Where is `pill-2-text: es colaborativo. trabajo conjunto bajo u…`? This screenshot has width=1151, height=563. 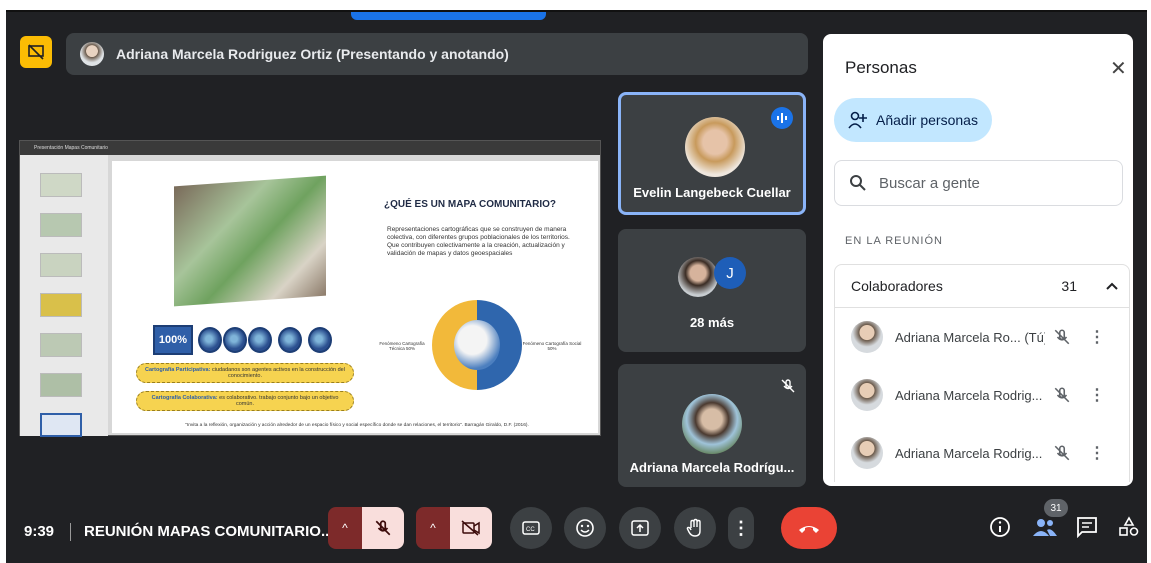 pill-2-text: es colaborativo. trabajo conjunto bajo u… is located at coordinates (278, 401).